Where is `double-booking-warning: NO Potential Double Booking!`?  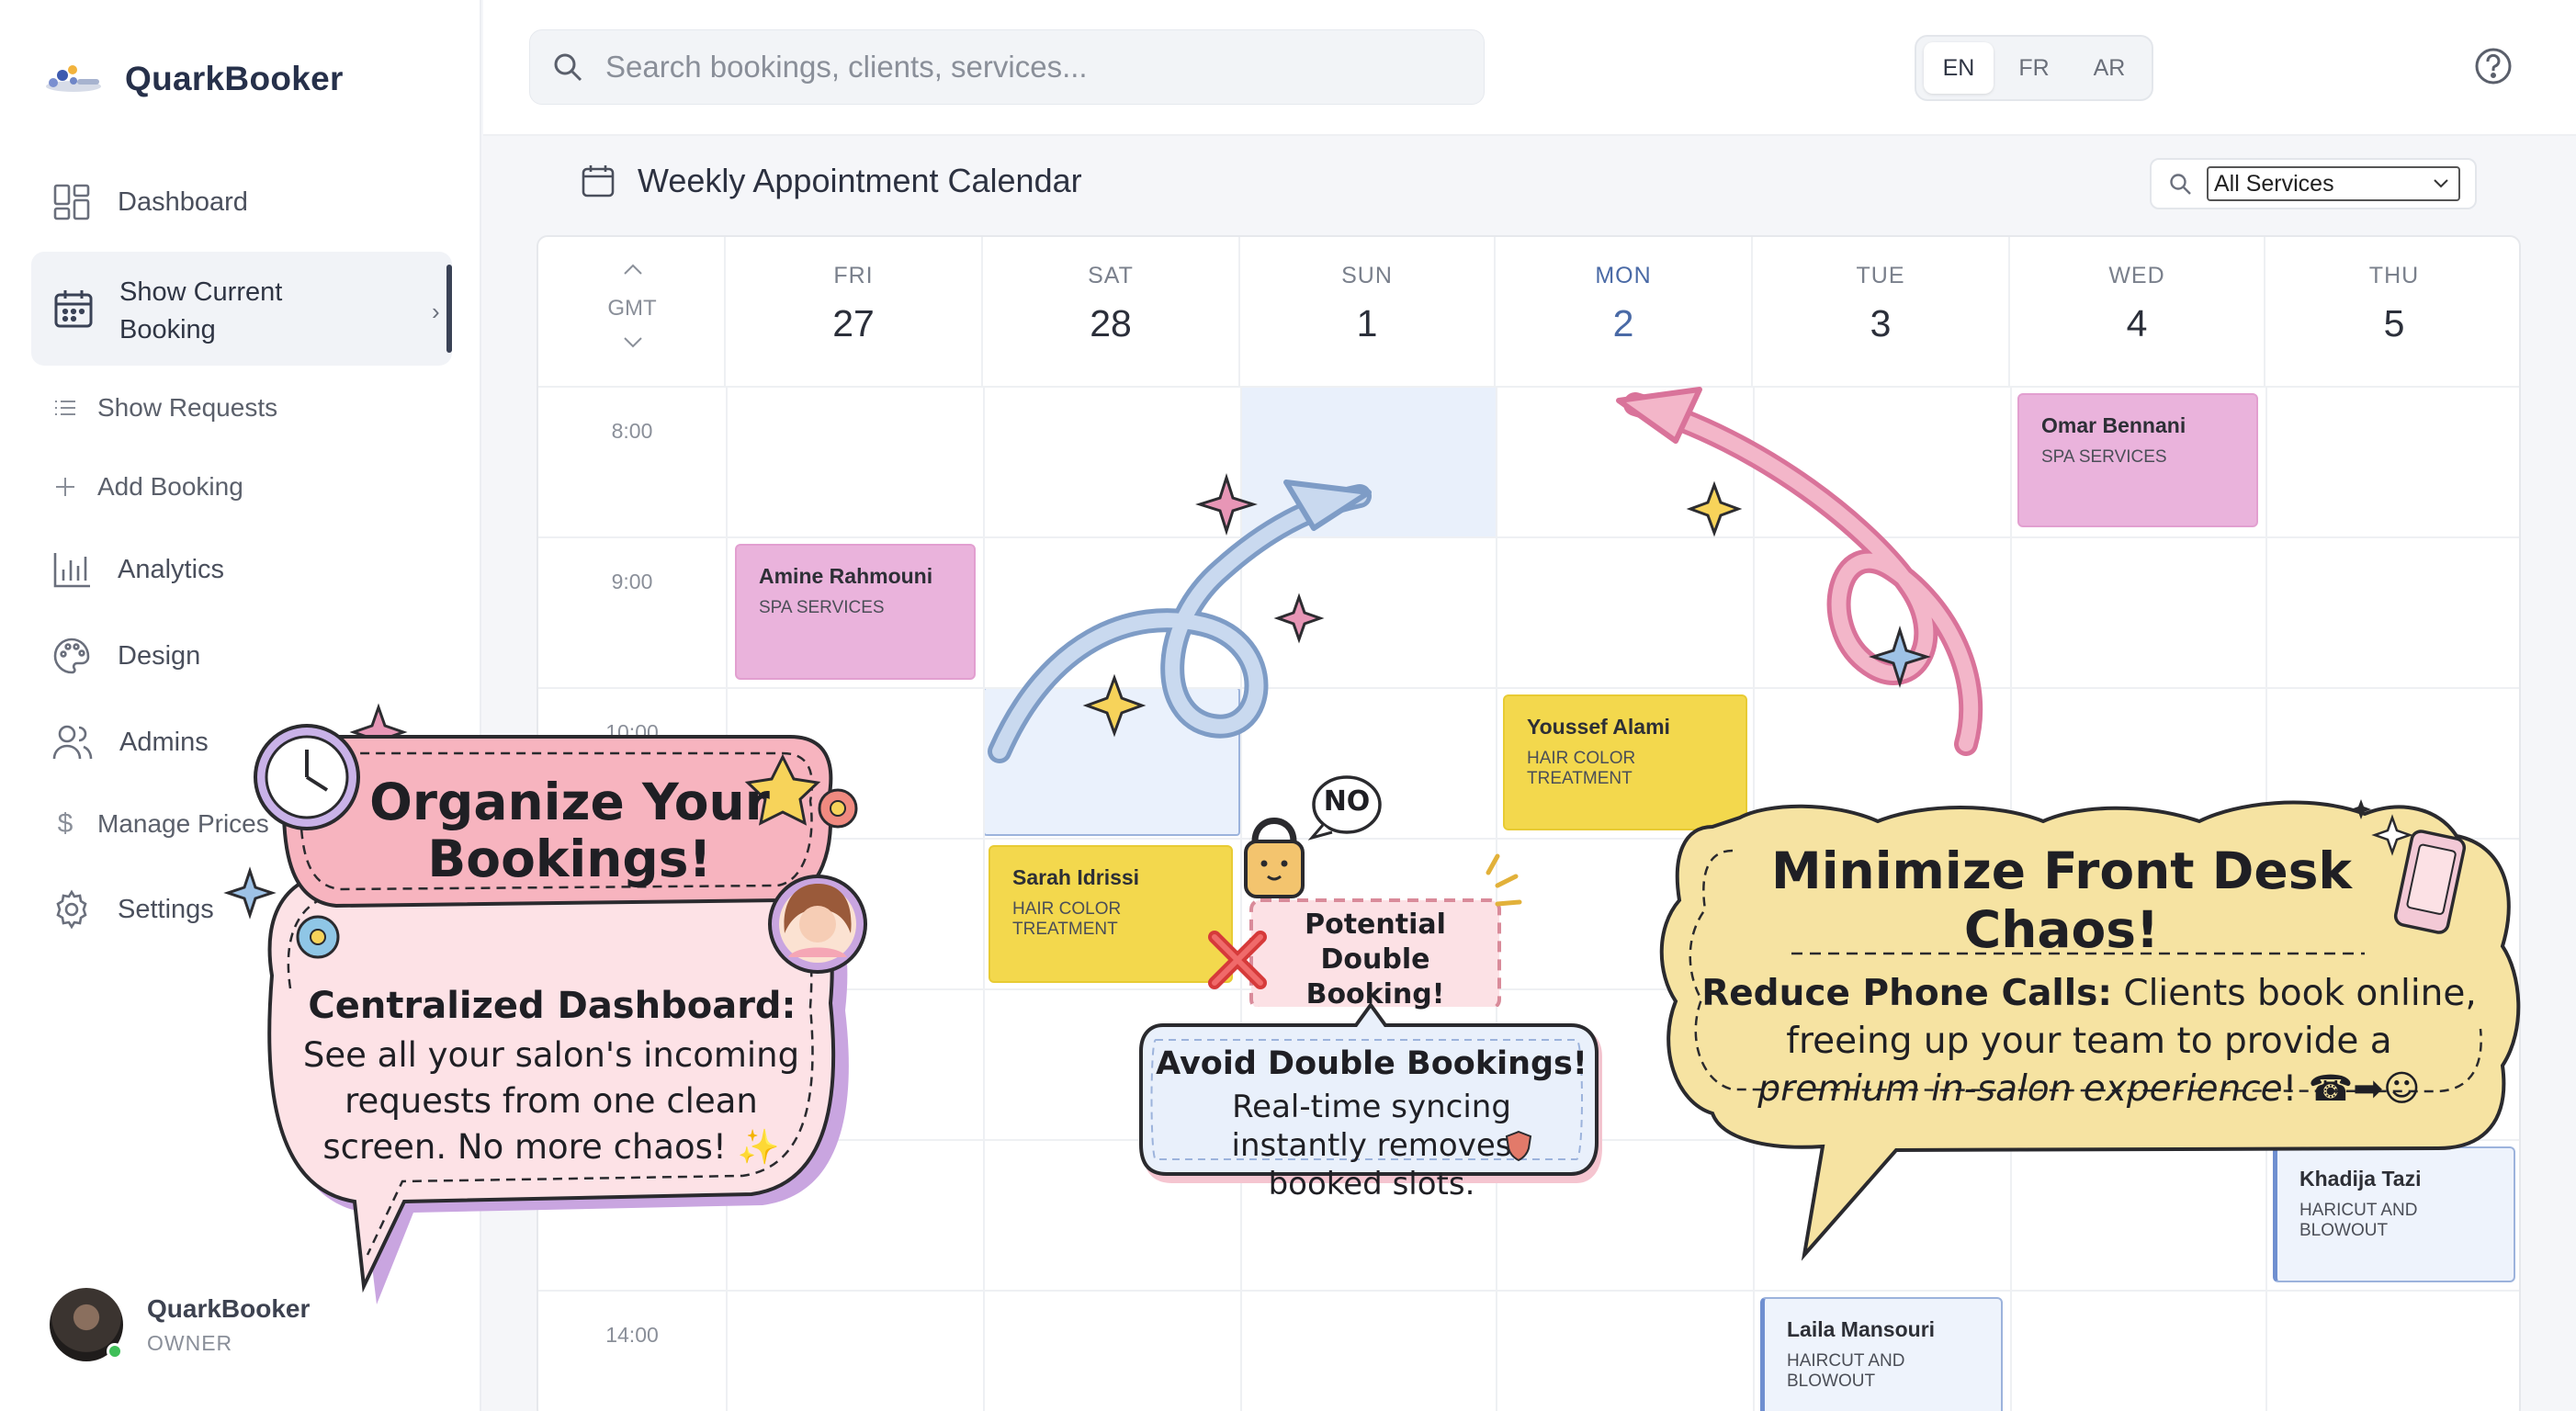
double-booking-warning: NO Potential Double Booking! is located at coordinates (1368, 889).